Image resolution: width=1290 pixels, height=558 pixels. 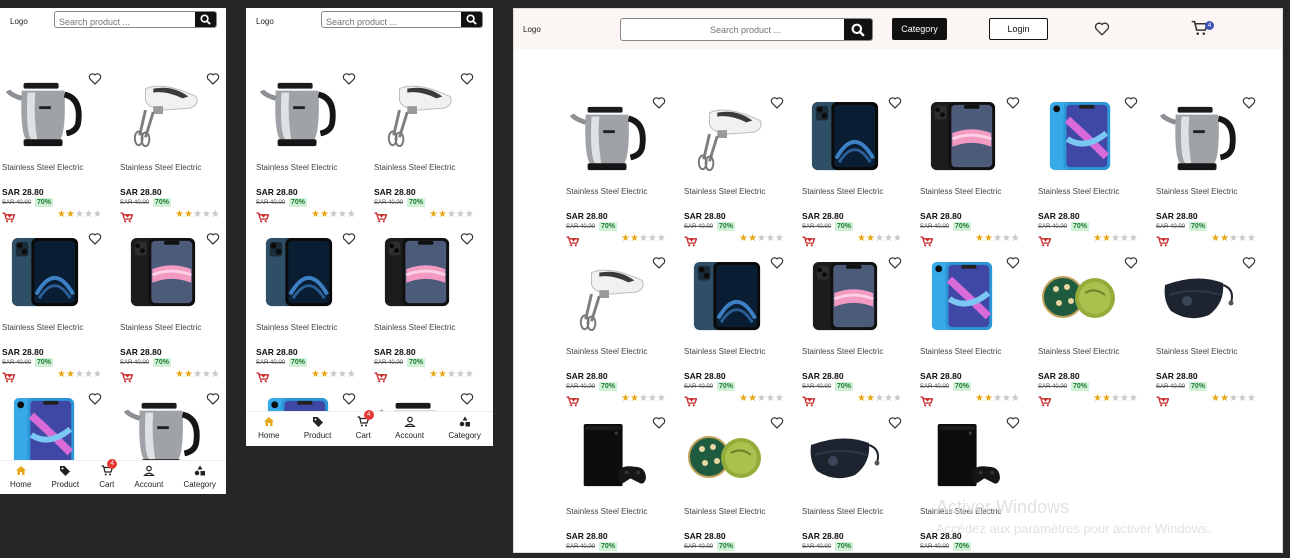 I want to click on category-button: Category, so click(x=919, y=29).